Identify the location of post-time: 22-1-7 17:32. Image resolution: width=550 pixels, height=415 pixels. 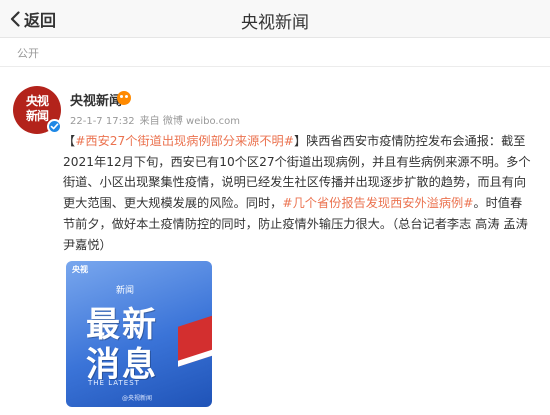
(102, 121).